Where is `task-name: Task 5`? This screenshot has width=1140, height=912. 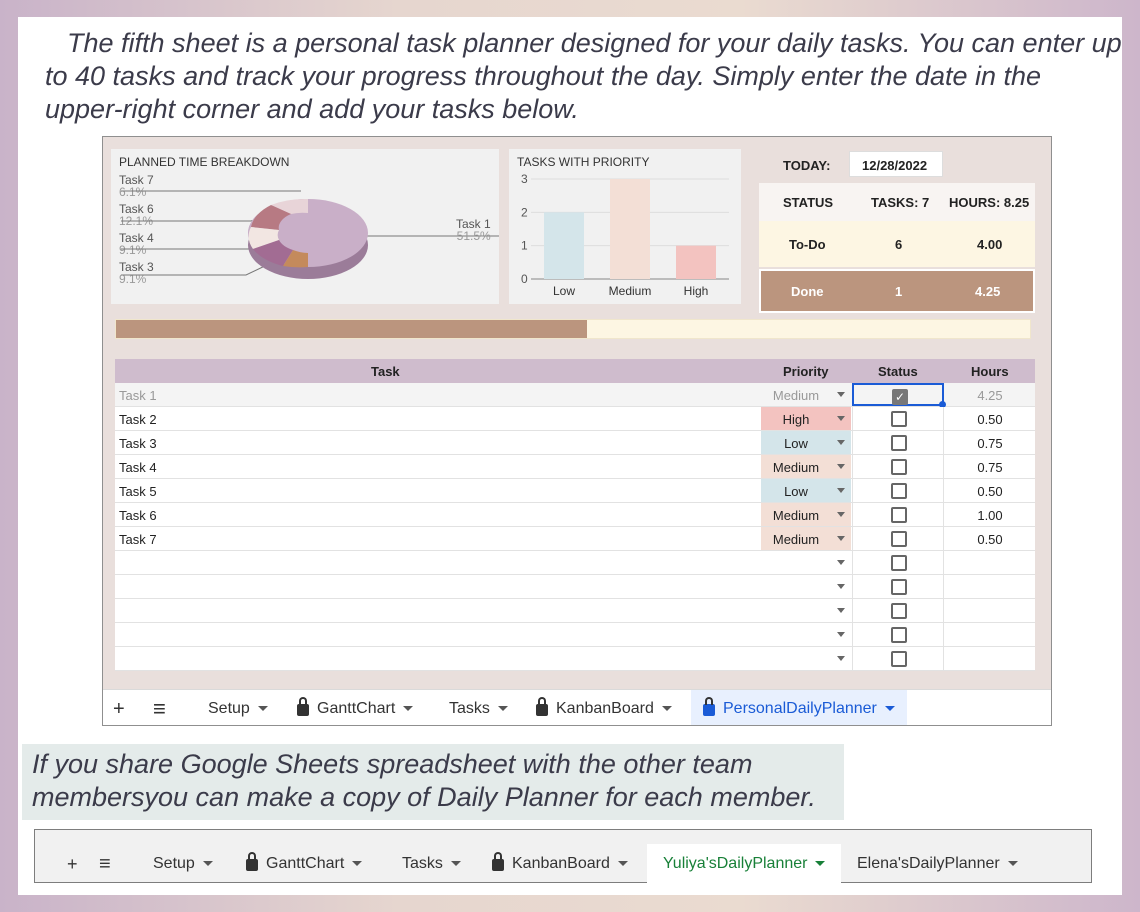
task-name: Task 5 is located at coordinates (138, 491).